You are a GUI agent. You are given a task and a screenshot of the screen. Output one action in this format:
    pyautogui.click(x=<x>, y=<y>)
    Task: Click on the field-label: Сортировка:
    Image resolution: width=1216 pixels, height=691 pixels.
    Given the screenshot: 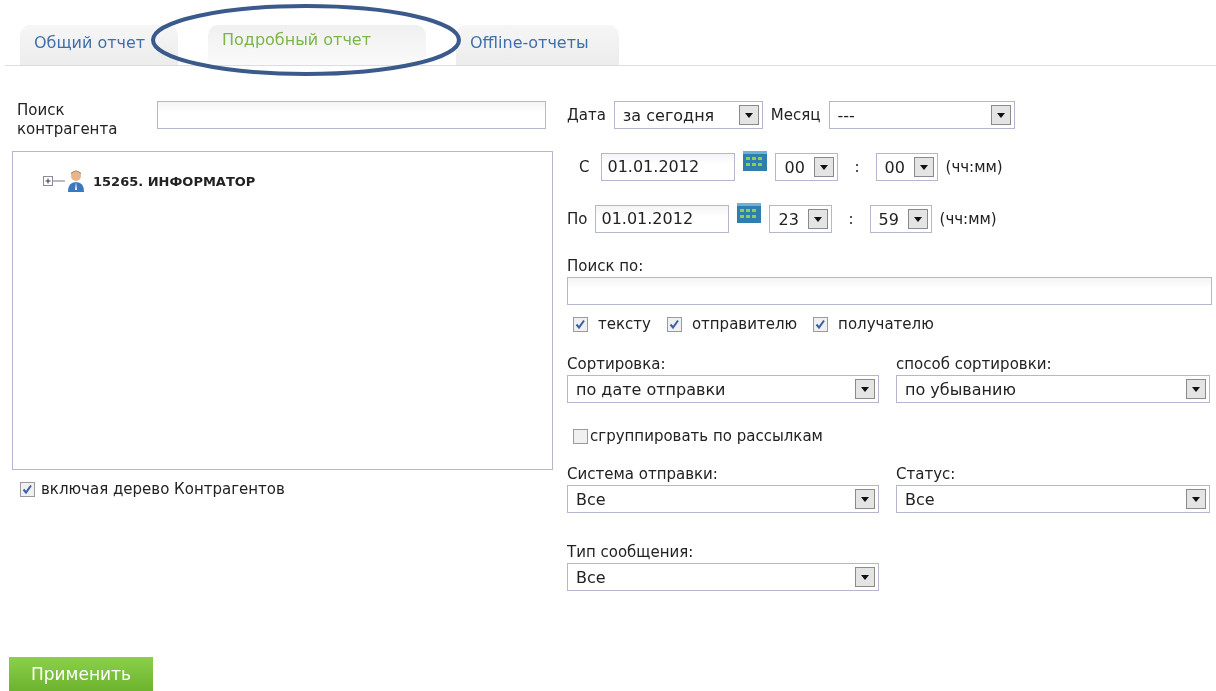 What is the action you would take?
    pyautogui.click(x=617, y=364)
    